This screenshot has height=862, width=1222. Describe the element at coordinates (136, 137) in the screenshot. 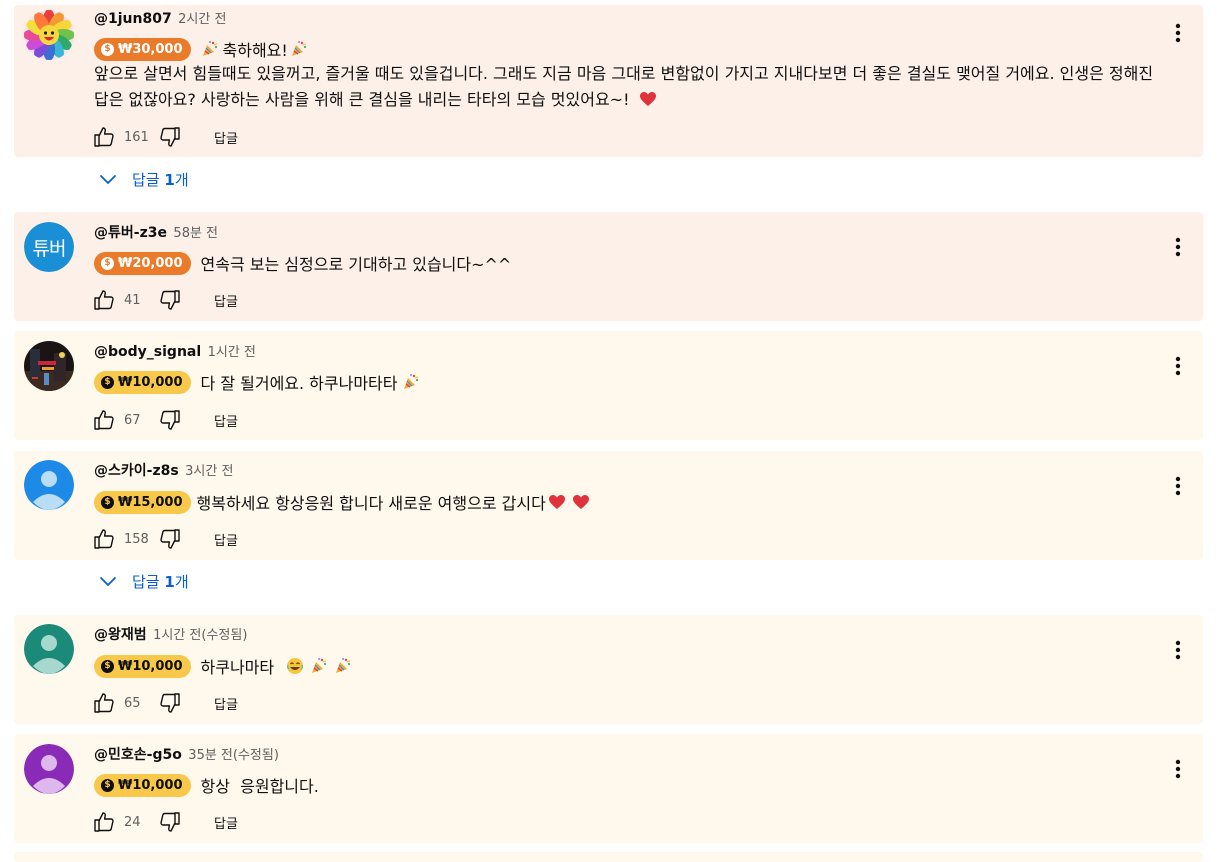

I see `like-count: 161` at that location.